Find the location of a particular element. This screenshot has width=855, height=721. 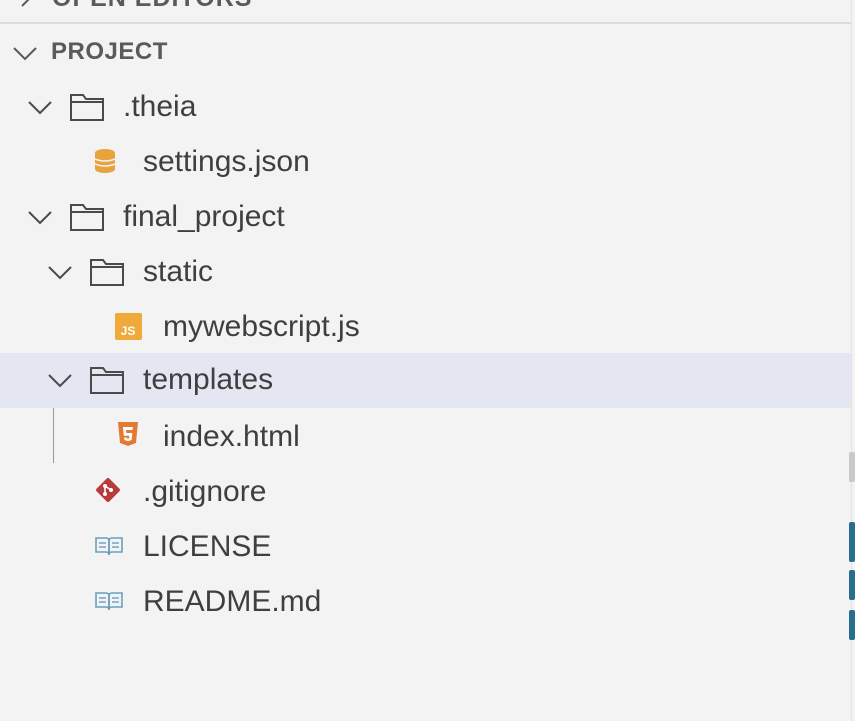

tree-item-label: static is located at coordinates (178, 271).